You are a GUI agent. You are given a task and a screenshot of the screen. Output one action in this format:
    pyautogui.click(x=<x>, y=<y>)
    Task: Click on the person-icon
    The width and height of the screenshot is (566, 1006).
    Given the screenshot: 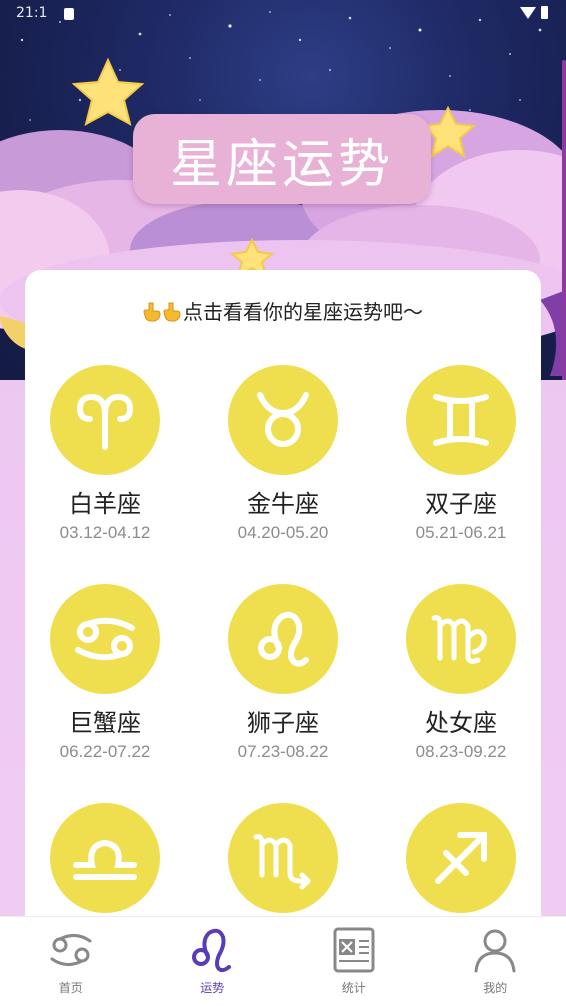 What is the action you would take?
    pyautogui.click(x=495, y=951)
    